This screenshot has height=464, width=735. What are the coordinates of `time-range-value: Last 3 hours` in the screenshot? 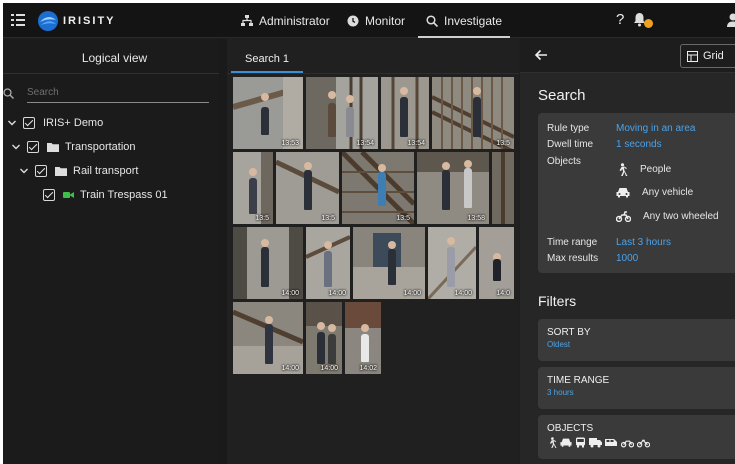 It's located at (644, 242).